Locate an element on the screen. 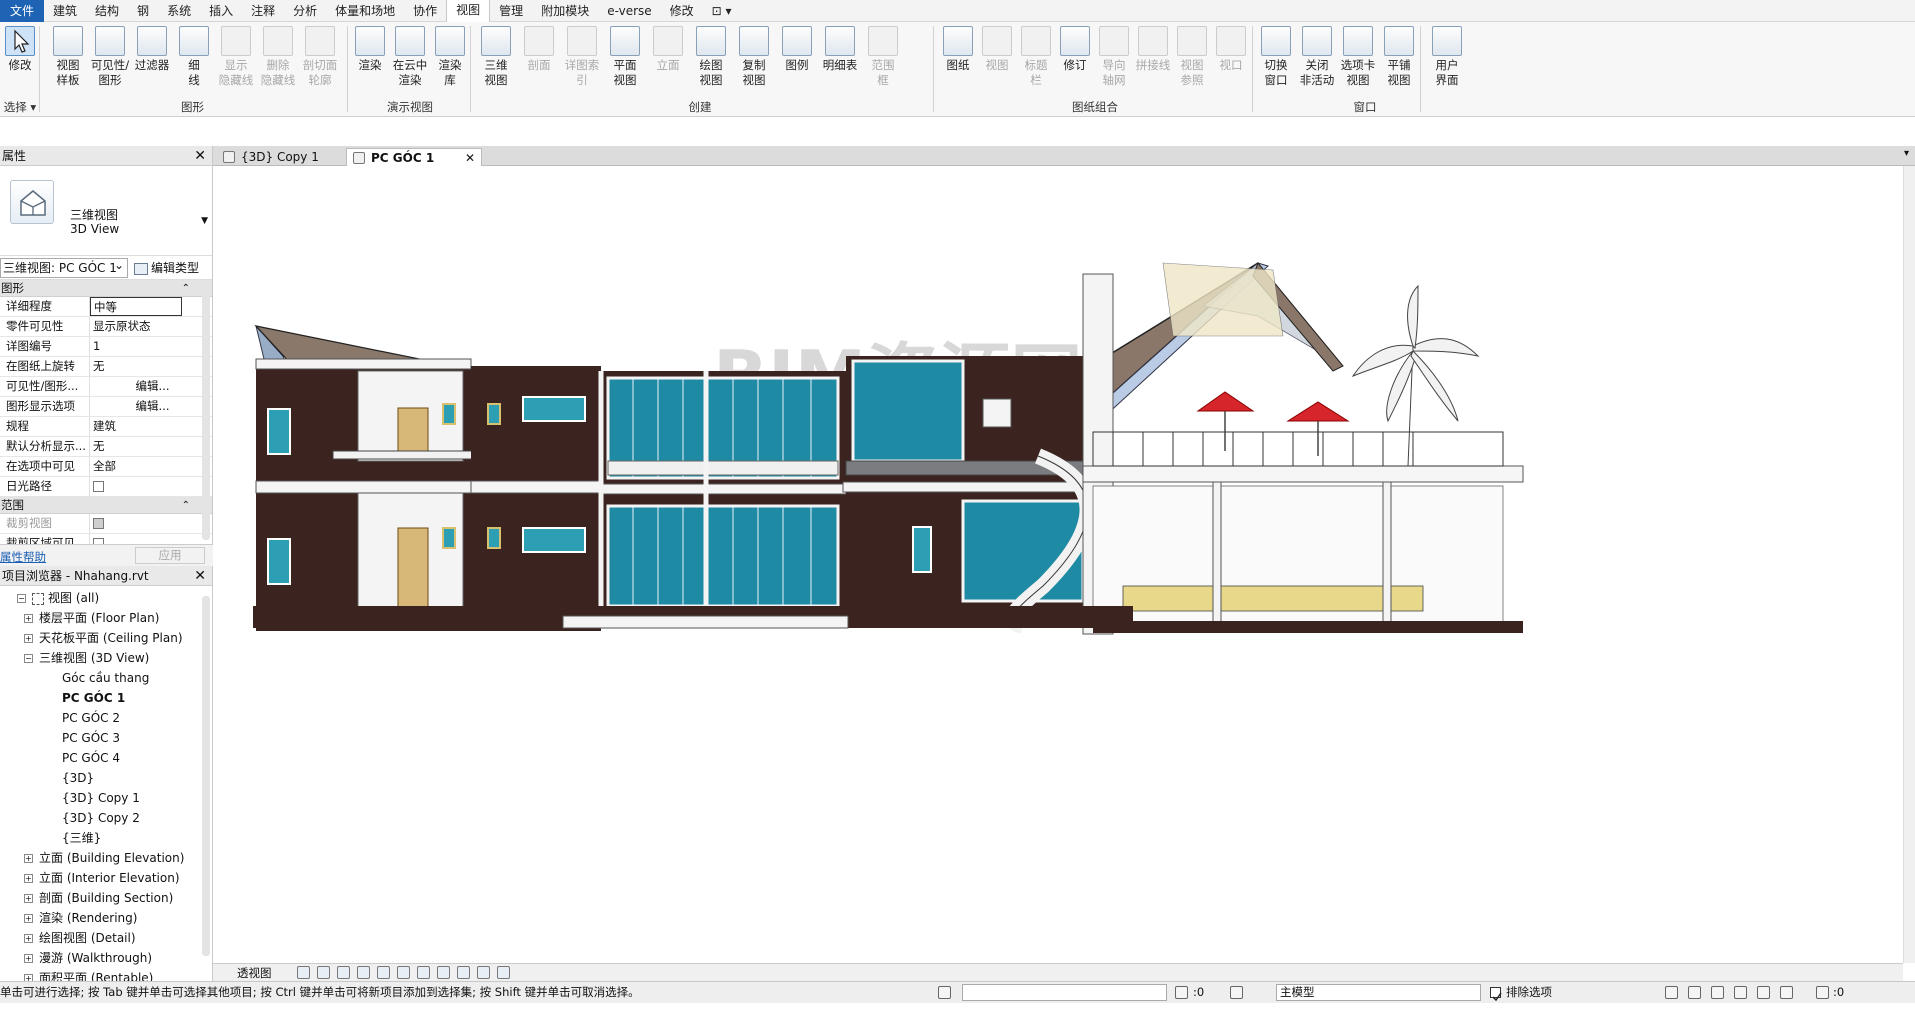 This screenshot has height=1009, width=1915. select-underlay-icon is located at coordinates (1717, 992).